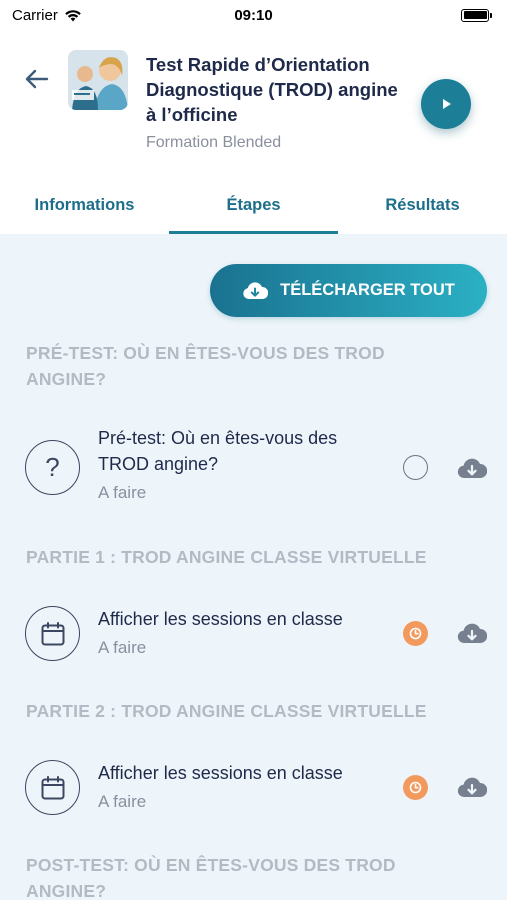  I want to click on status-time: 09:10, so click(253, 15).